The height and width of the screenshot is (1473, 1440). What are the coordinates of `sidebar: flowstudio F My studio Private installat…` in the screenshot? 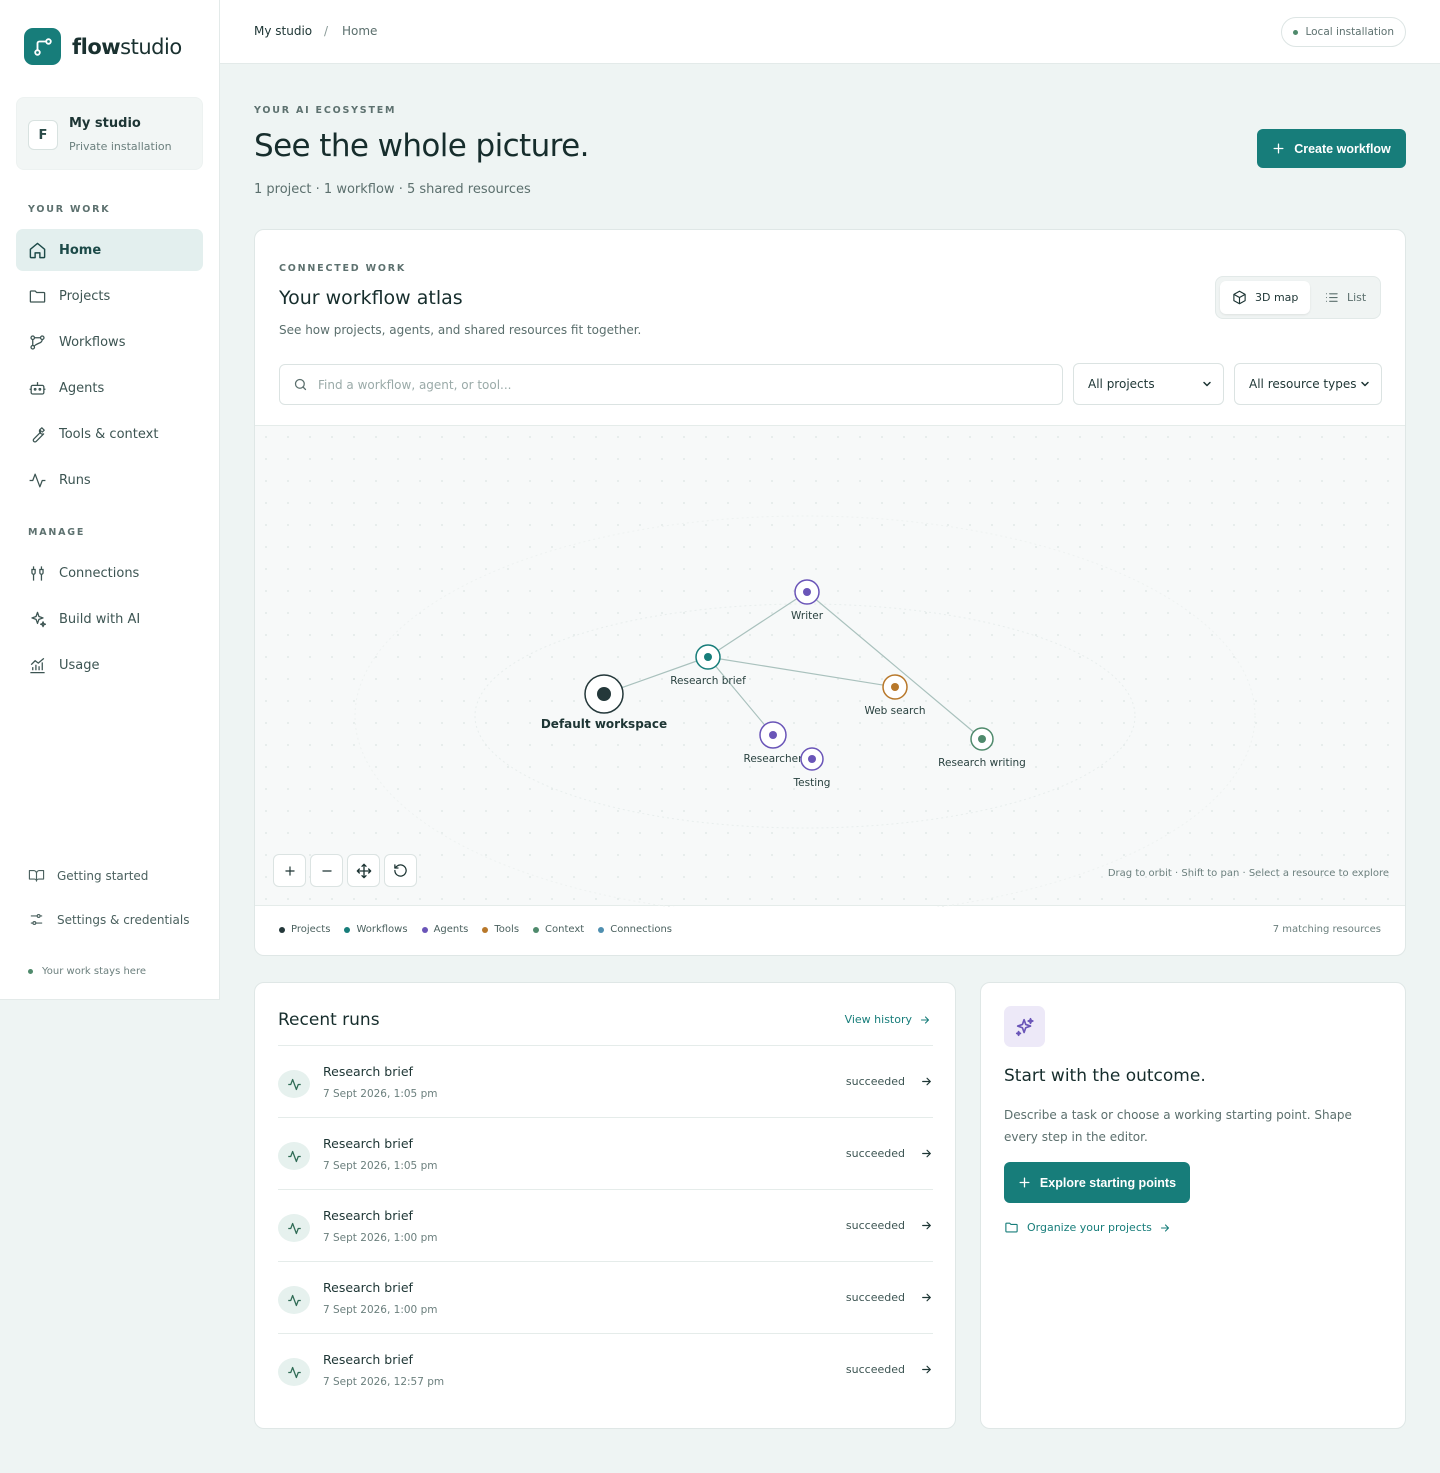 It's located at (110, 500).